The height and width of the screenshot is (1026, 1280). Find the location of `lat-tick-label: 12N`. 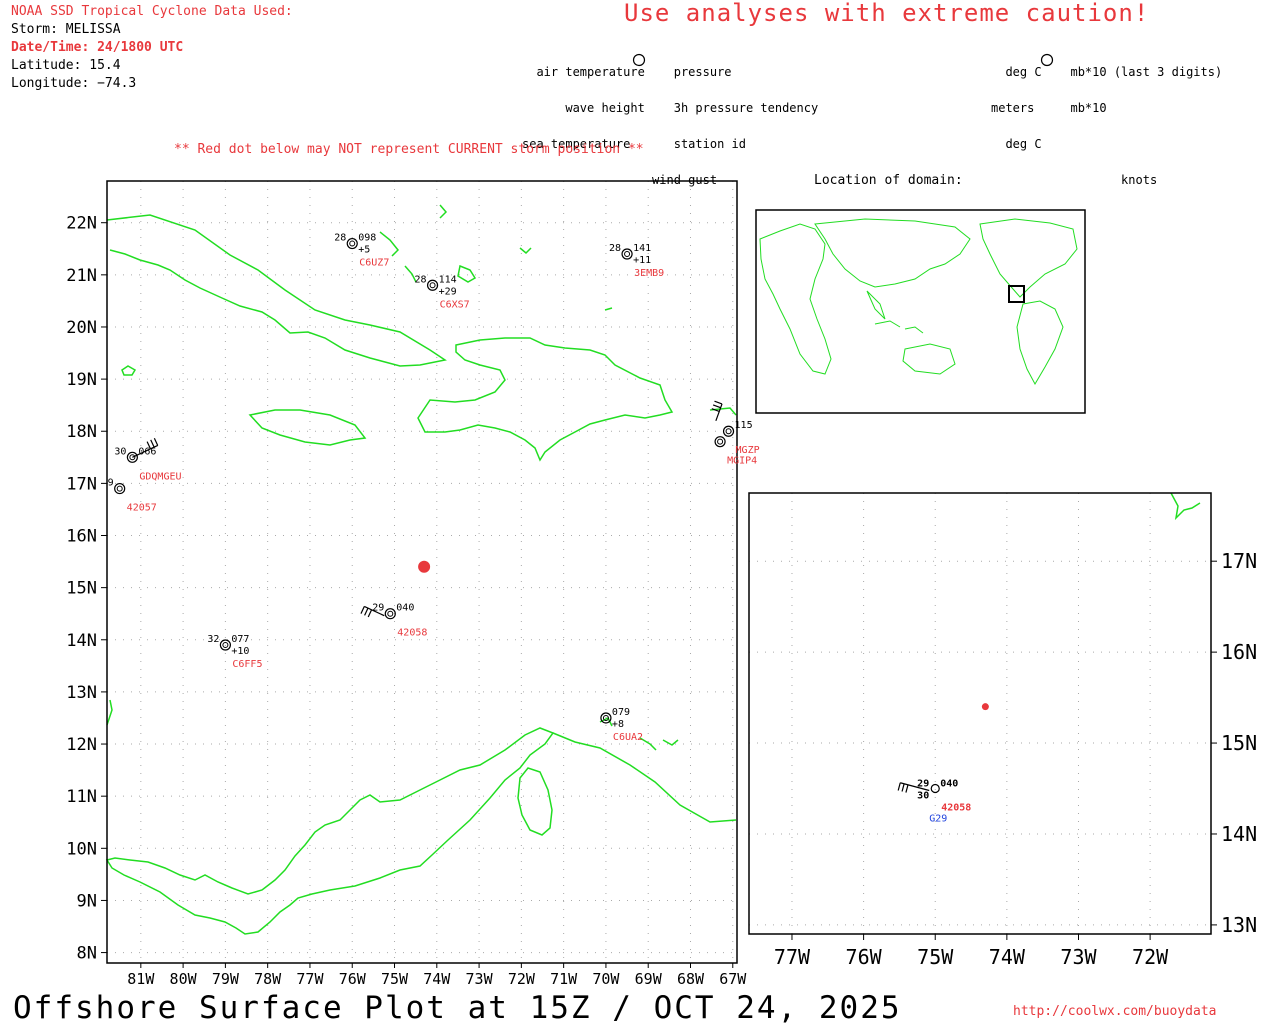

lat-tick-label: 12N is located at coordinates (81, 745).